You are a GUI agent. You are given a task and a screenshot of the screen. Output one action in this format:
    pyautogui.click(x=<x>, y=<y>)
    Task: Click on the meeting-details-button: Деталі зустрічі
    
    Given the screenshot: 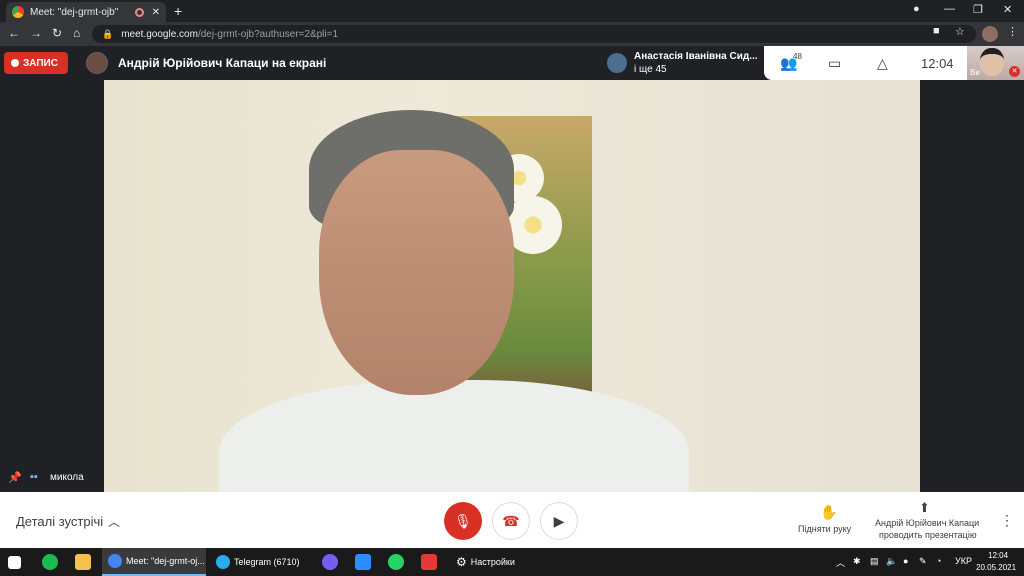 What is the action you would take?
    pyautogui.click(x=59, y=521)
    